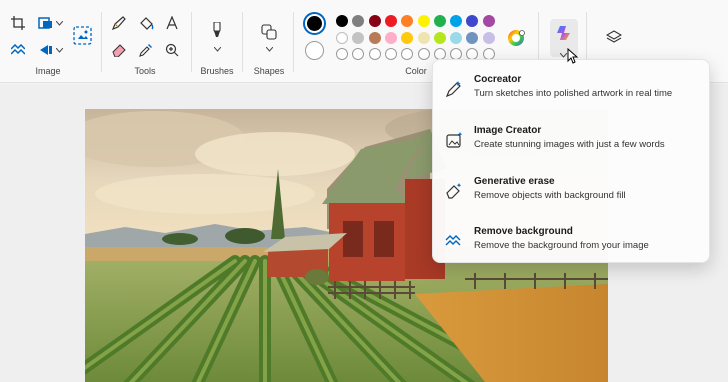 The image size is (728, 382). What do you see at coordinates (145, 71) in the screenshot?
I see `group-label-tools: Tools` at bounding box center [145, 71].